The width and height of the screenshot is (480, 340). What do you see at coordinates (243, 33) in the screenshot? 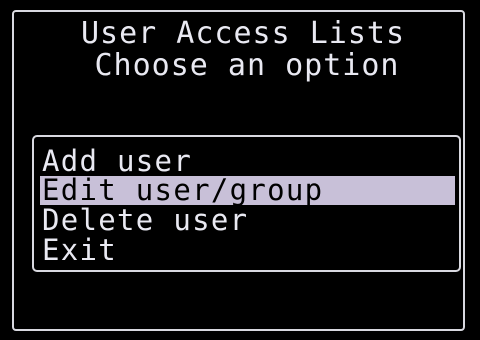
I see `page-title: User Access Lists` at bounding box center [243, 33].